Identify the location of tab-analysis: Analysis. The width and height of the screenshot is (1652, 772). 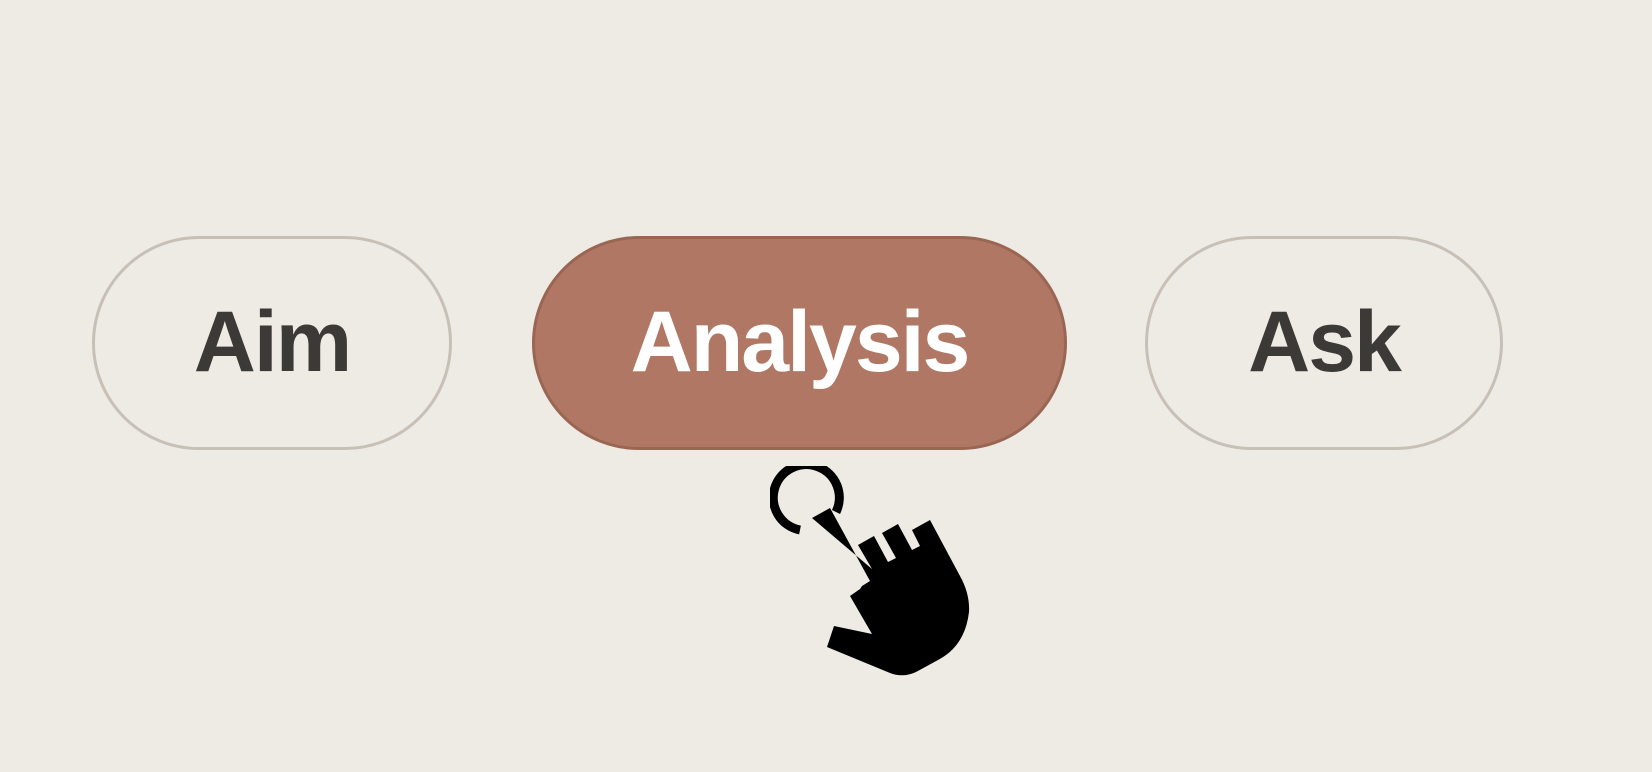
(799, 343).